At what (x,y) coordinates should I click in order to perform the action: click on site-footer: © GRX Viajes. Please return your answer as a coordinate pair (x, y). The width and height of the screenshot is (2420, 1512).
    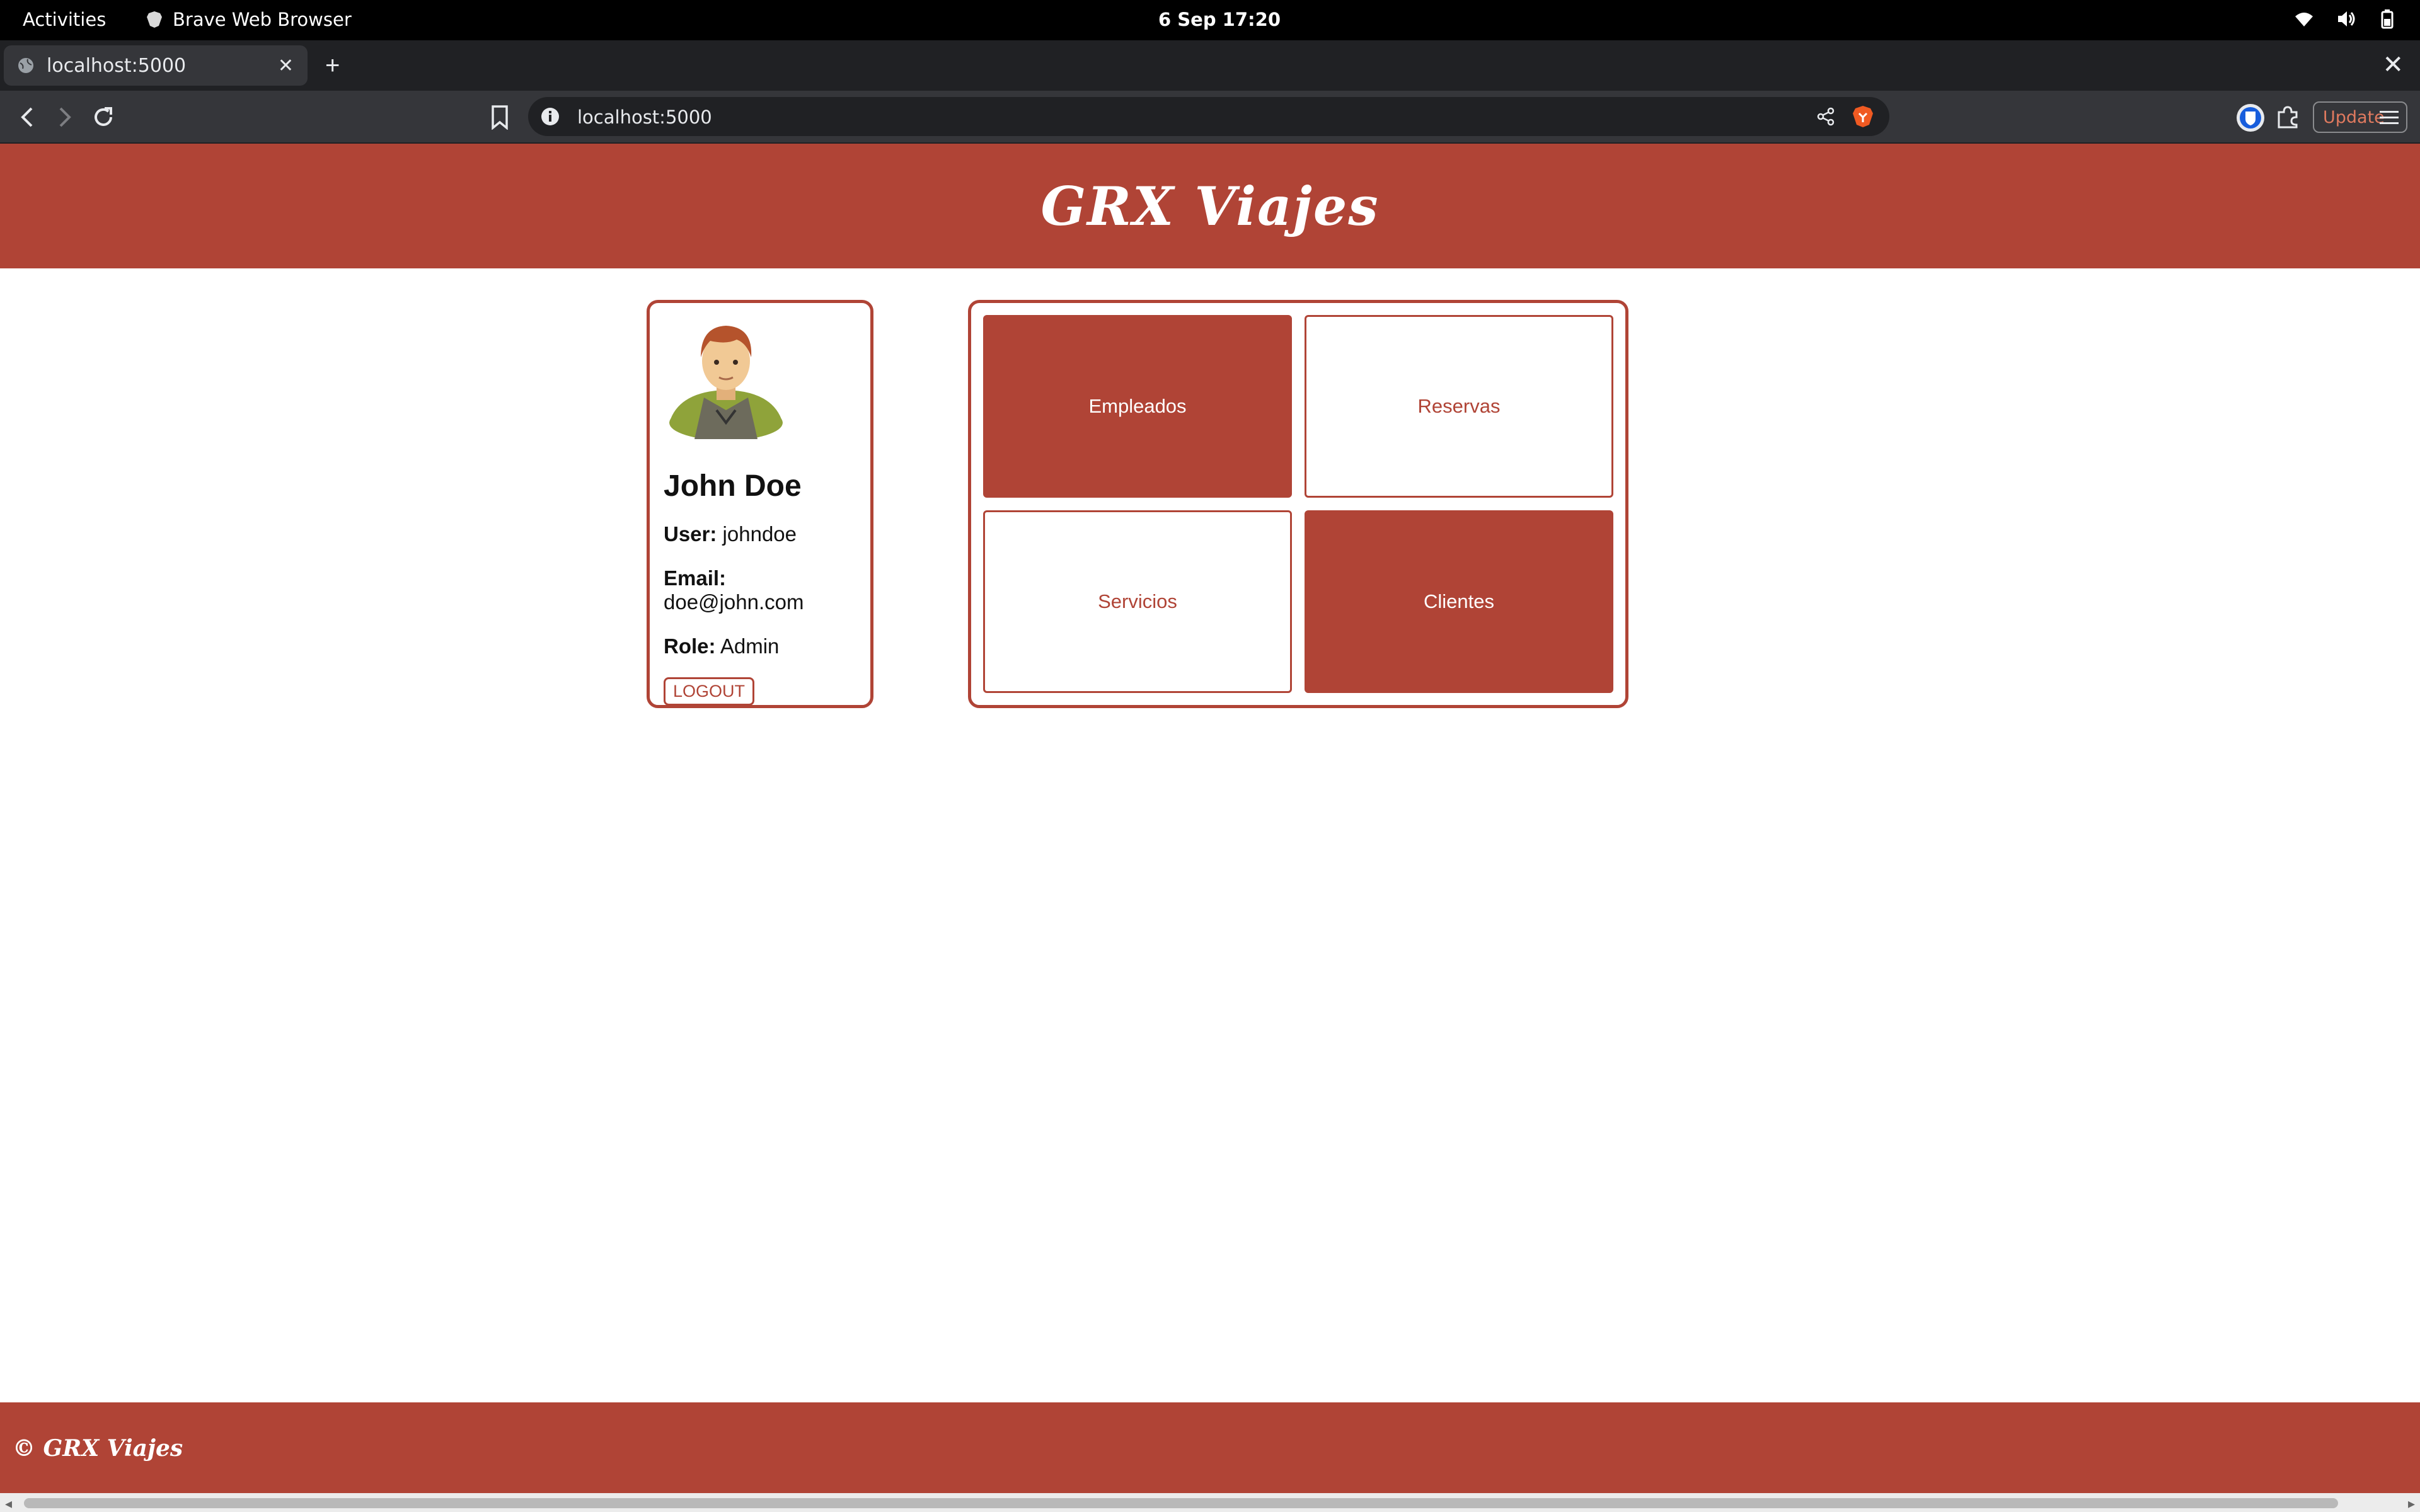
    Looking at the image, I should click on (1210, 1447).